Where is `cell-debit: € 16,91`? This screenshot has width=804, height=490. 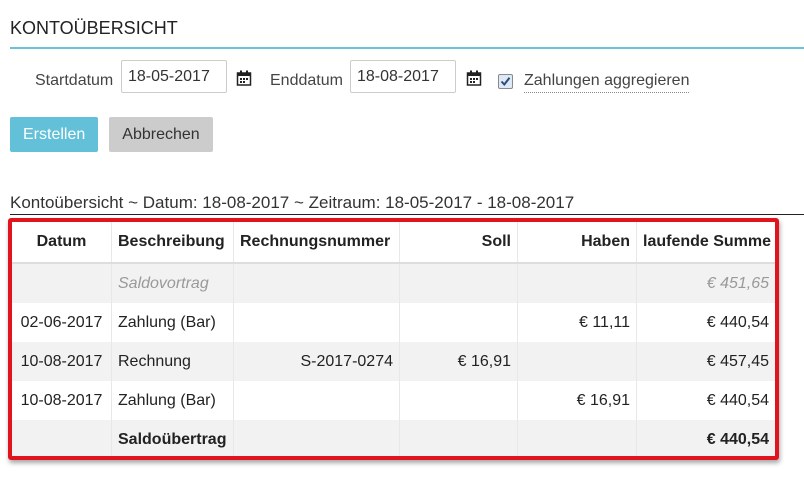
cell-debit: € 16,91 is located at coordinates (458, 361).